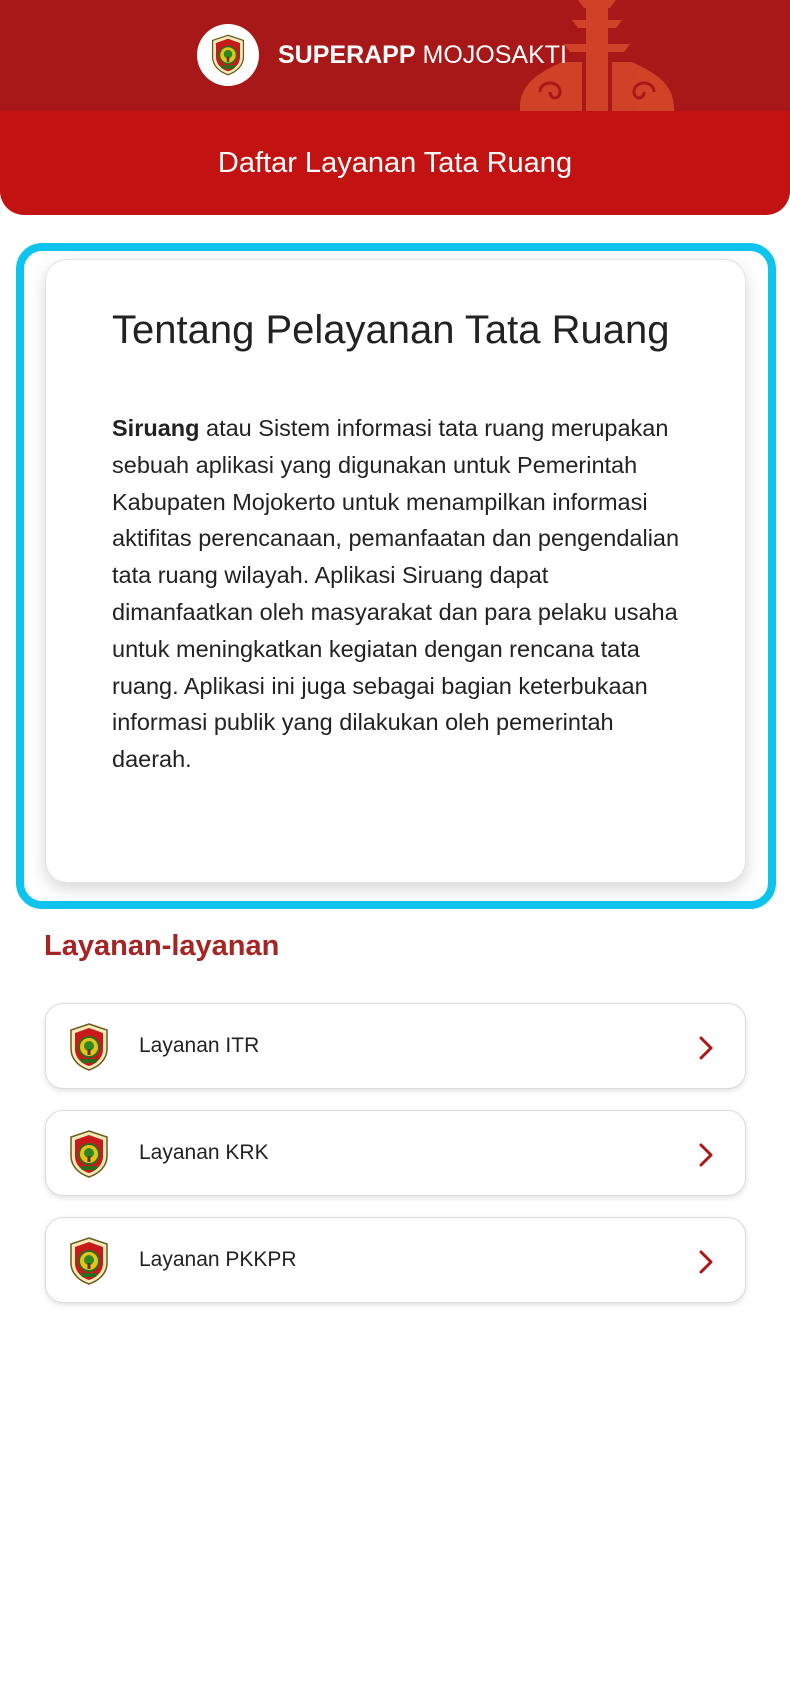 This screenshot has width=790, height=1704. What do you see at coordinates (395, 1046) in the screenshot?
I see `service-item-itr: Layanan ITR` at bounding box center [395, 1046].